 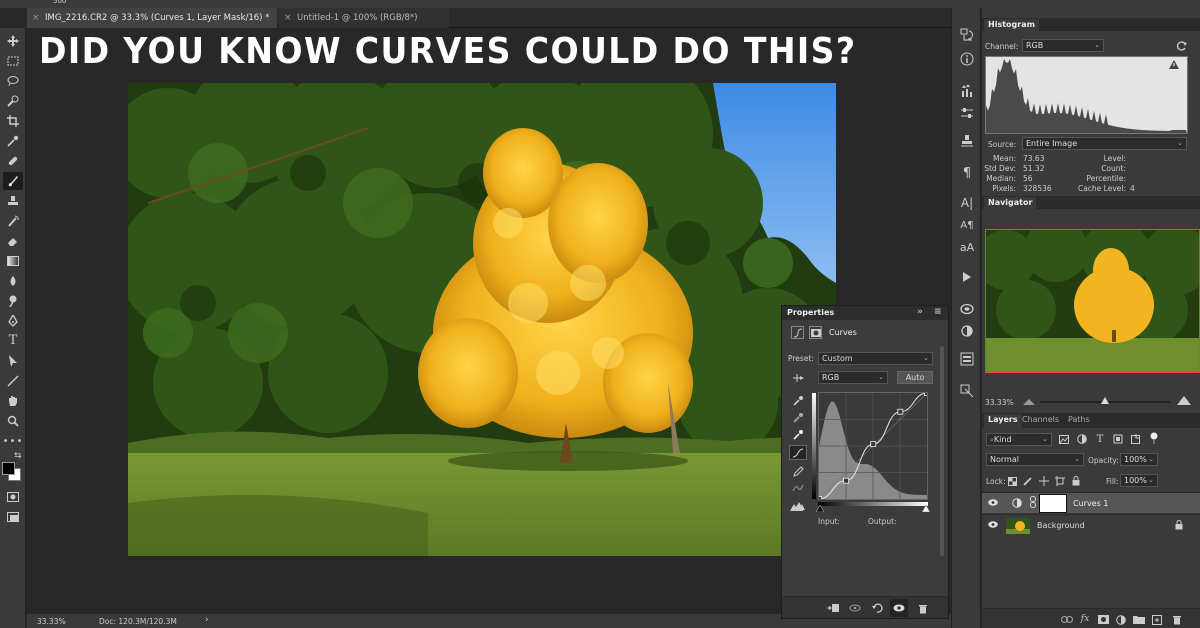 What do you see at coordinates (875, 358) in the screenshot?
I see `preset-dropdown: Custom ⌄` at bounding box center [875, 358].